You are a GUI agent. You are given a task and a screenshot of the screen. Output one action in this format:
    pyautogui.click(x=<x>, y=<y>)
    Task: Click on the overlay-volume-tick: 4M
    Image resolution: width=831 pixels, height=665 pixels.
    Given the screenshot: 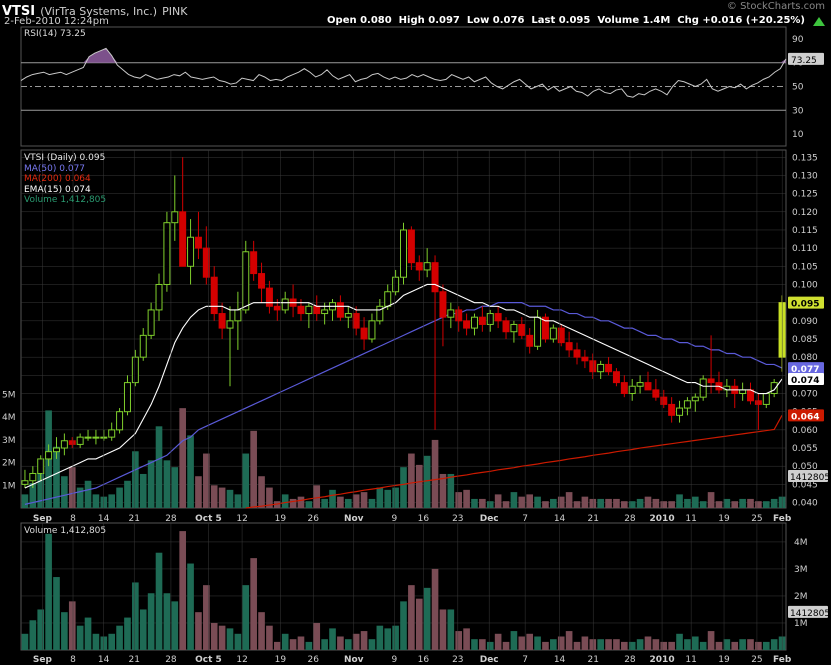 What is the action you would take?
    pyautogui.click(x=9, y=418)
    